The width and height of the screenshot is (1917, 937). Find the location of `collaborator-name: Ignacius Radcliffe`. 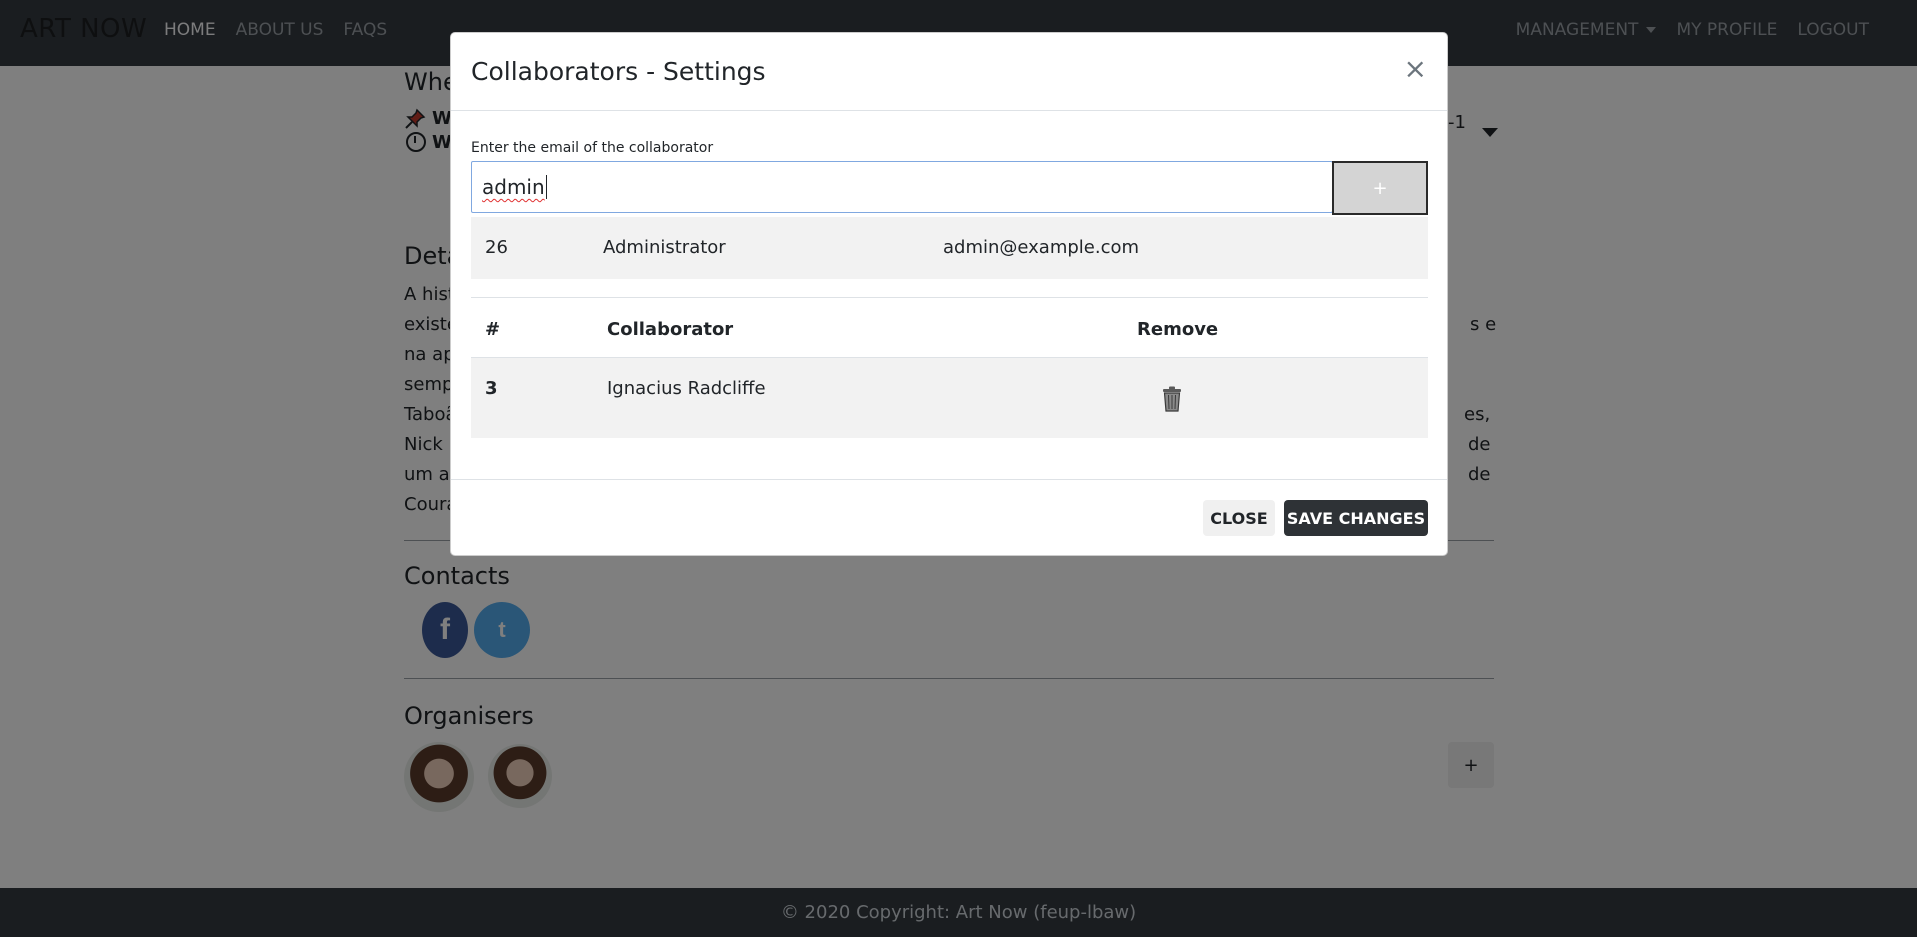

collaborator-name: Ignacius Radcliffe is located at coordinates (686, 388).